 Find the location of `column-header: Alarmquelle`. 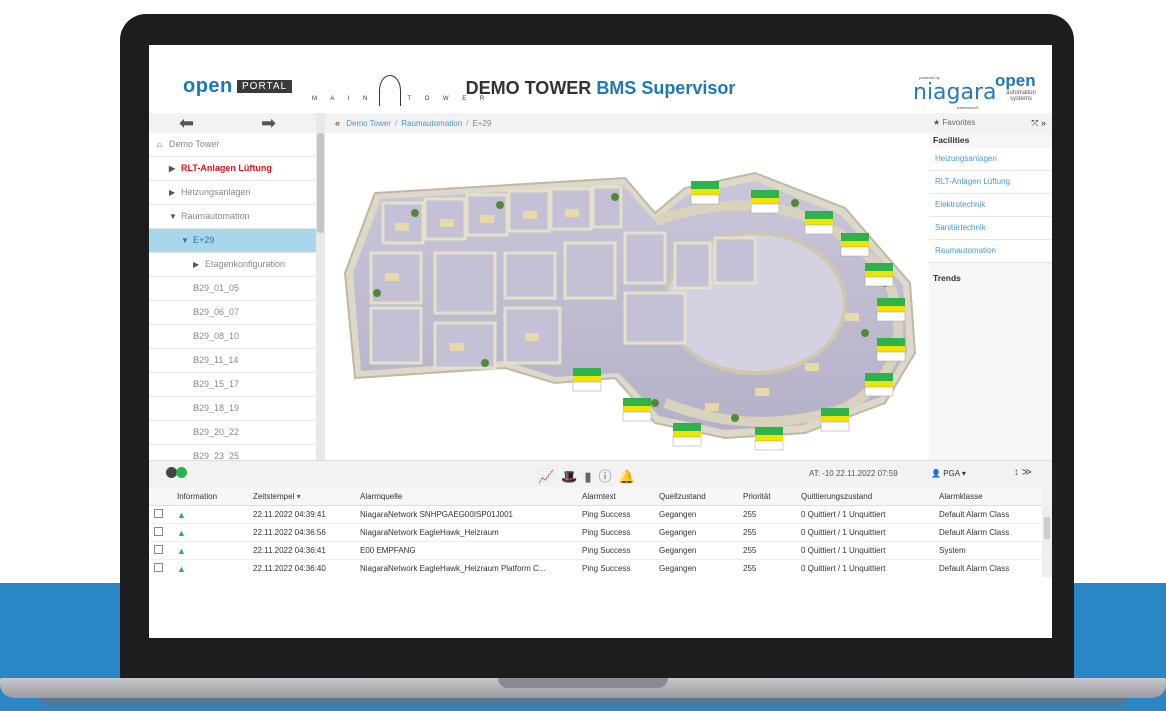

column-header: Alarmquelle is located at coordinates (471, 496).